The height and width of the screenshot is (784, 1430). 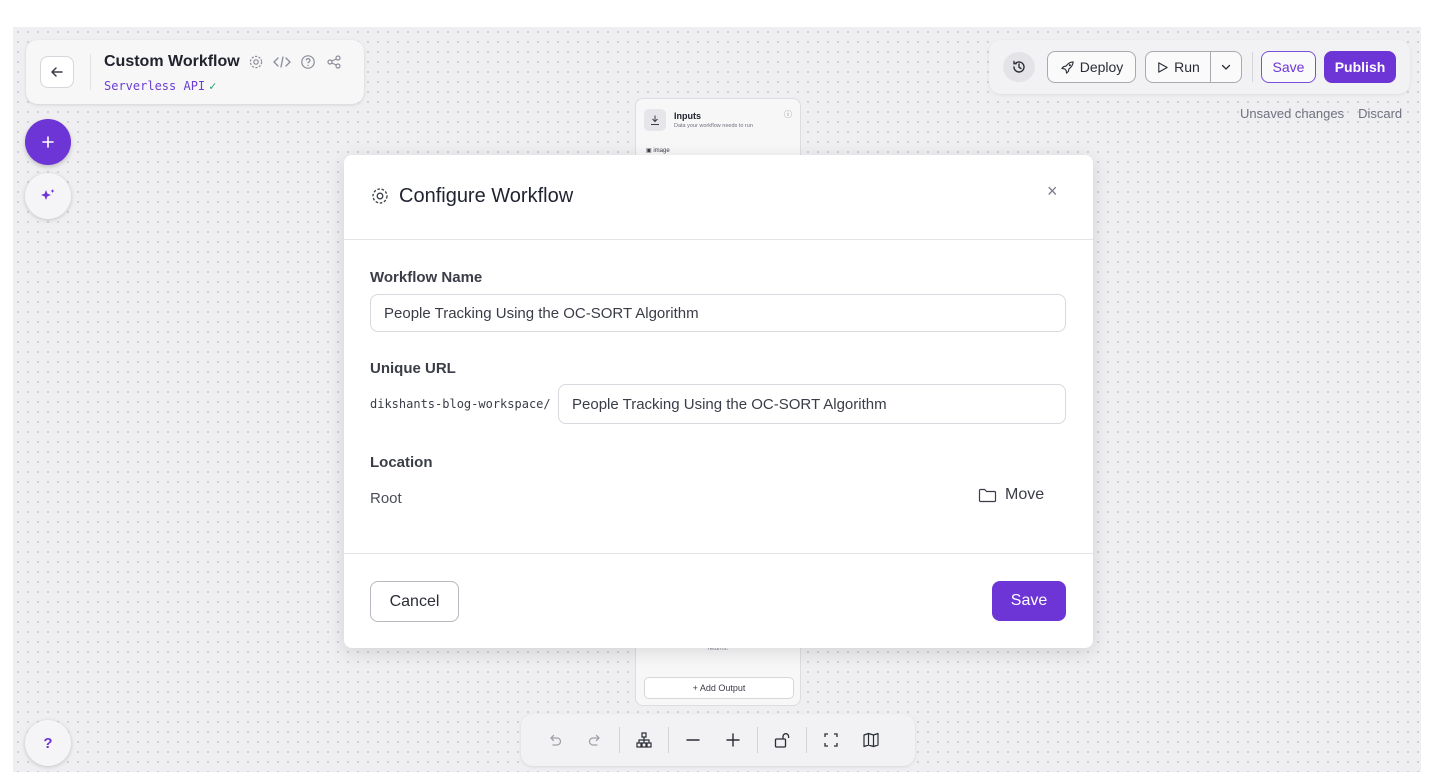 I want to click on arrow-left-icon, so click(x=57, y=72).